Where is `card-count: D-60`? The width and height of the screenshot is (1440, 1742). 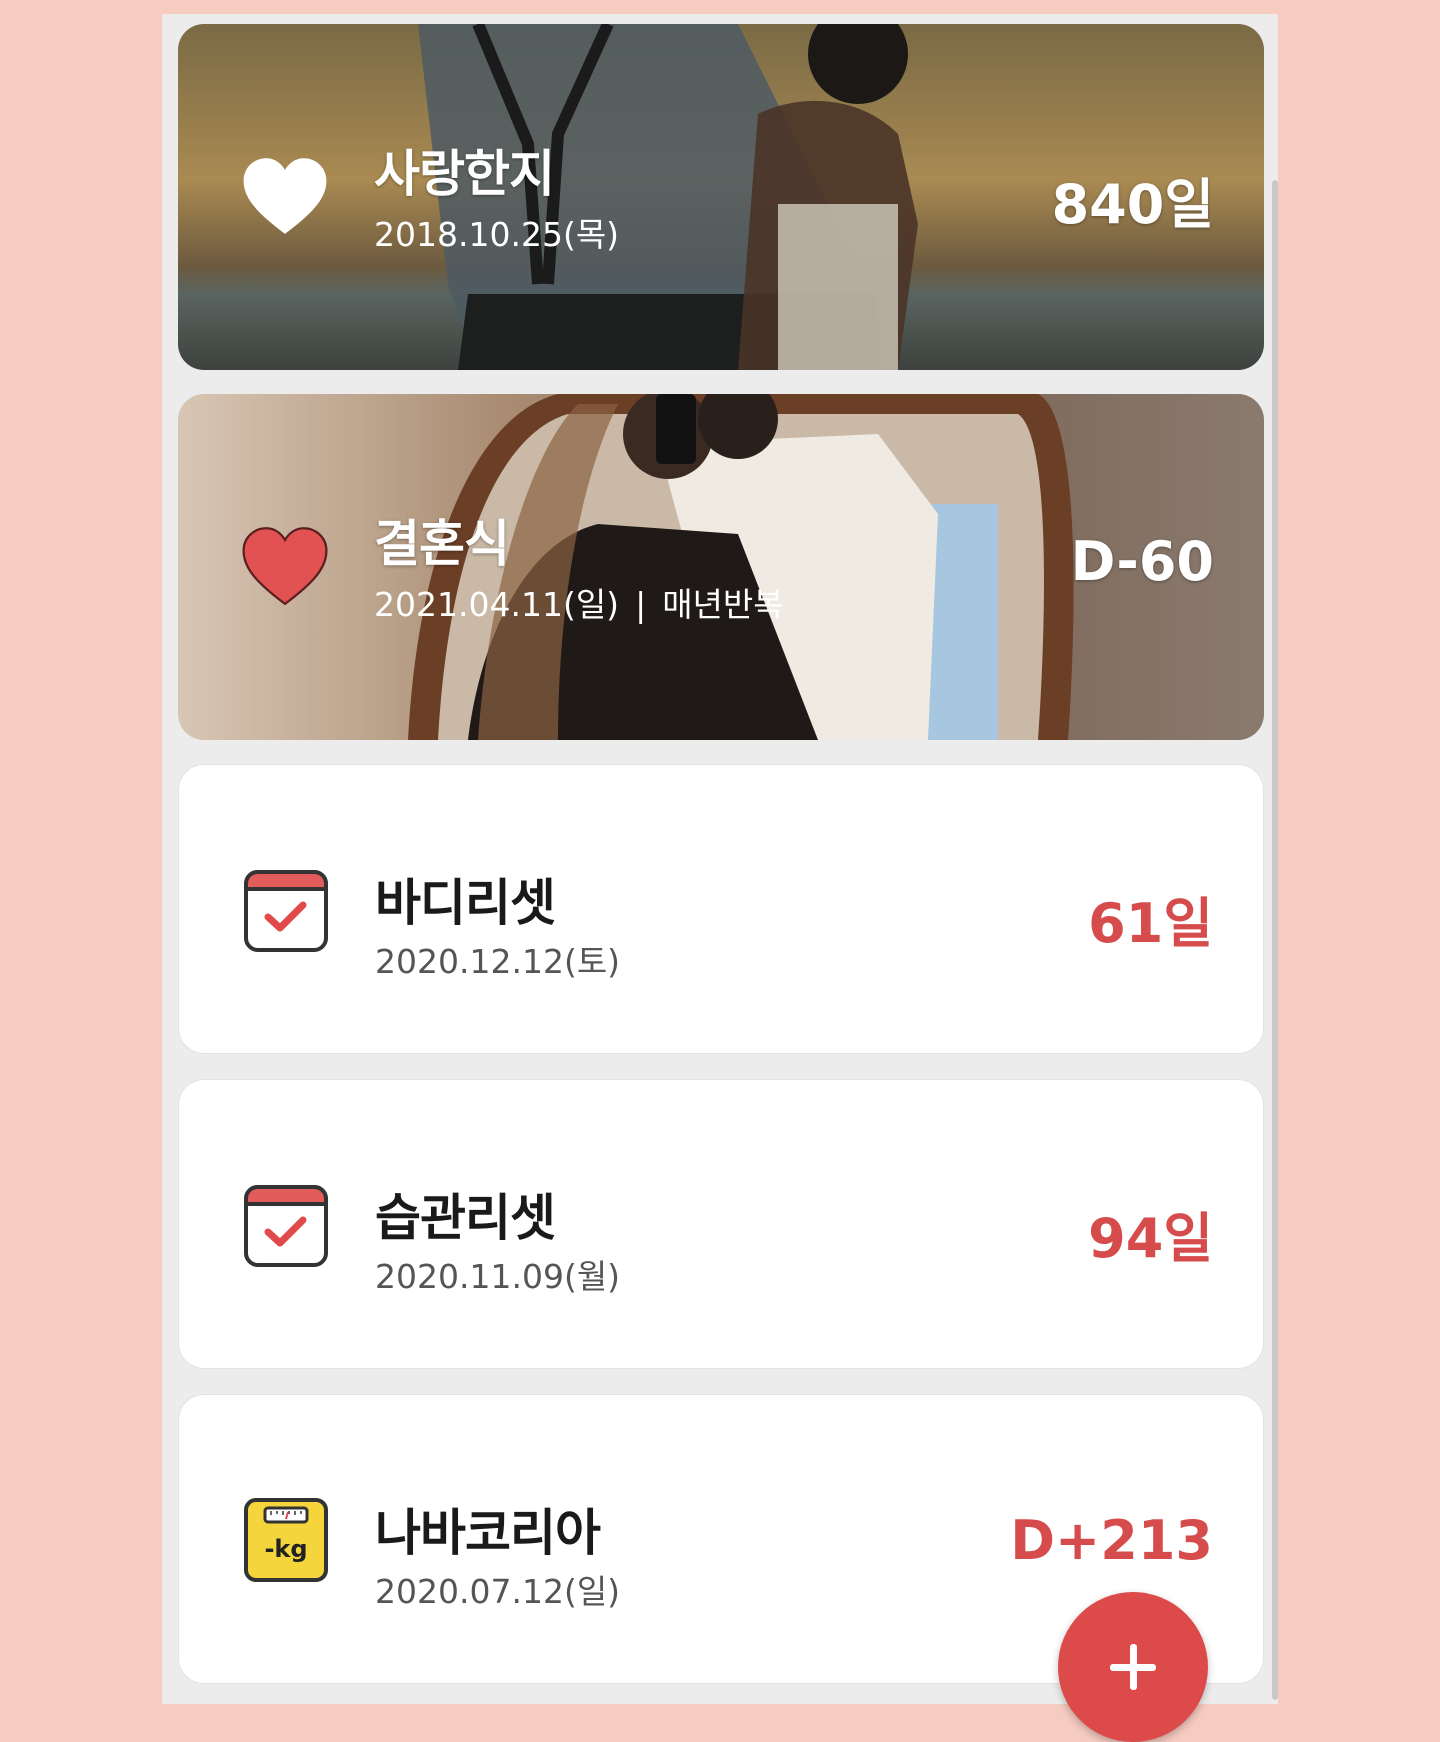 card-count: D-60 is located at coordinates (1142, 561).